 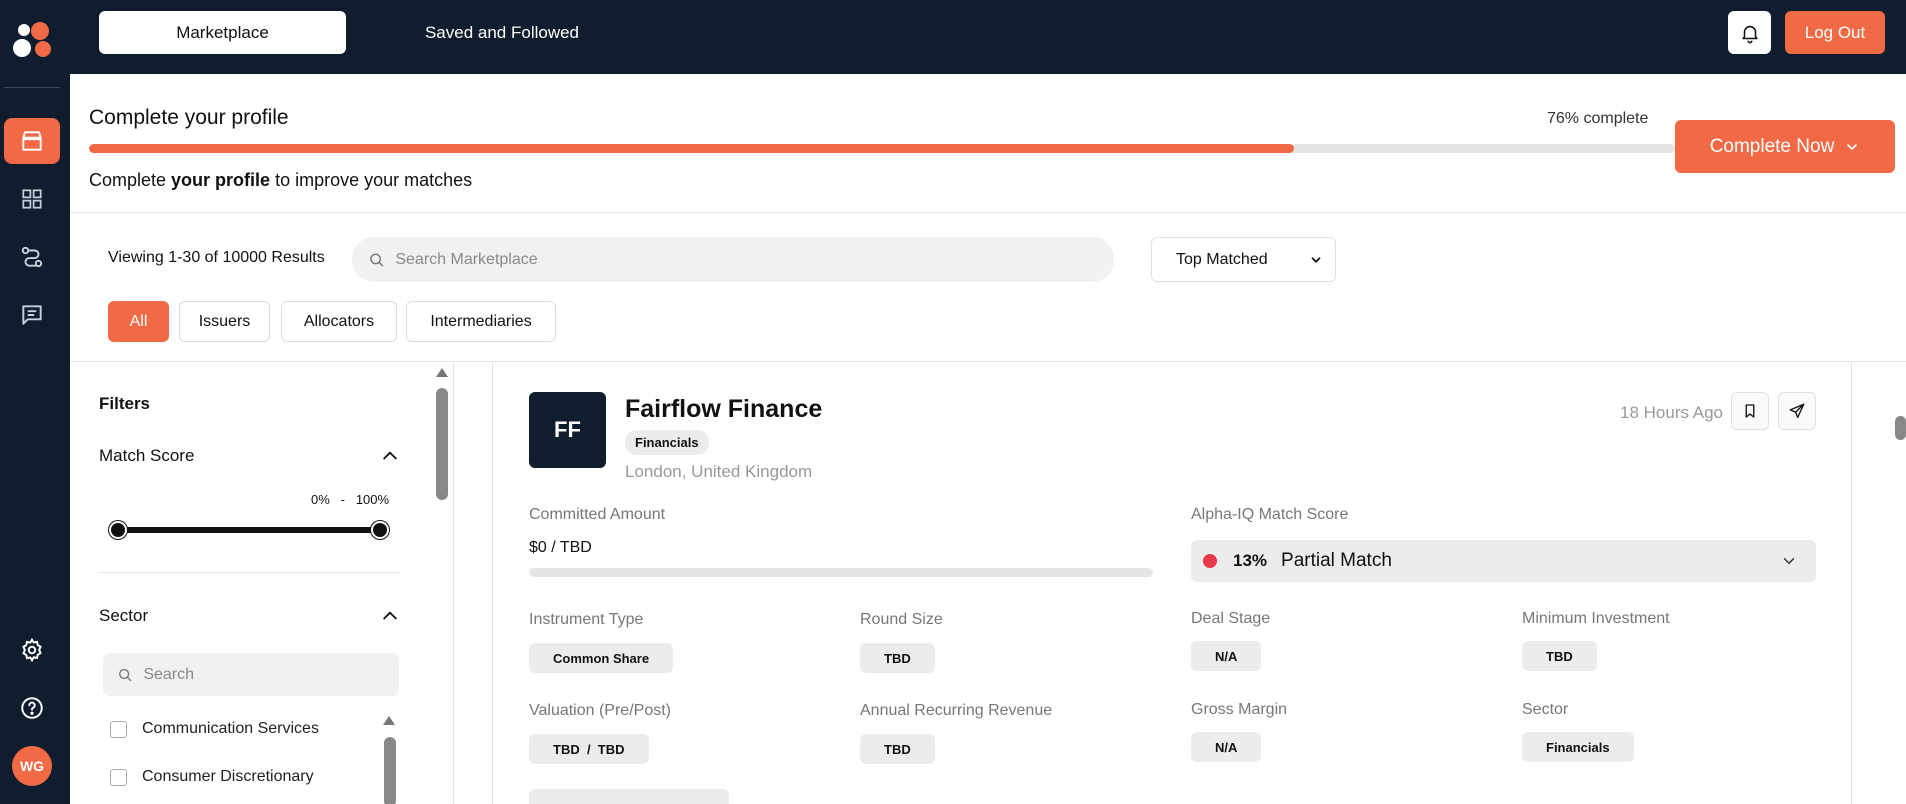 I want to click on filters-divider, so click(x=250, y=572).